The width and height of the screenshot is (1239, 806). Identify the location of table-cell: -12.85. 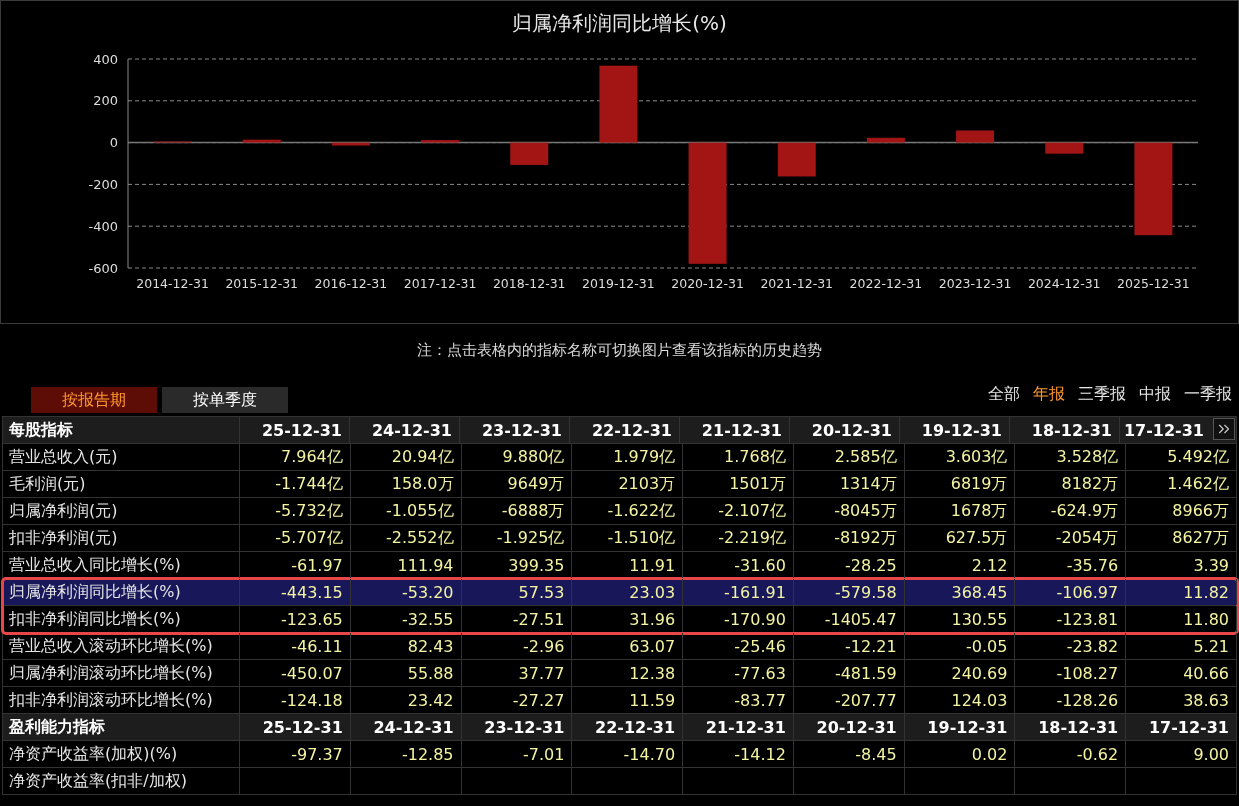
(406, 754).